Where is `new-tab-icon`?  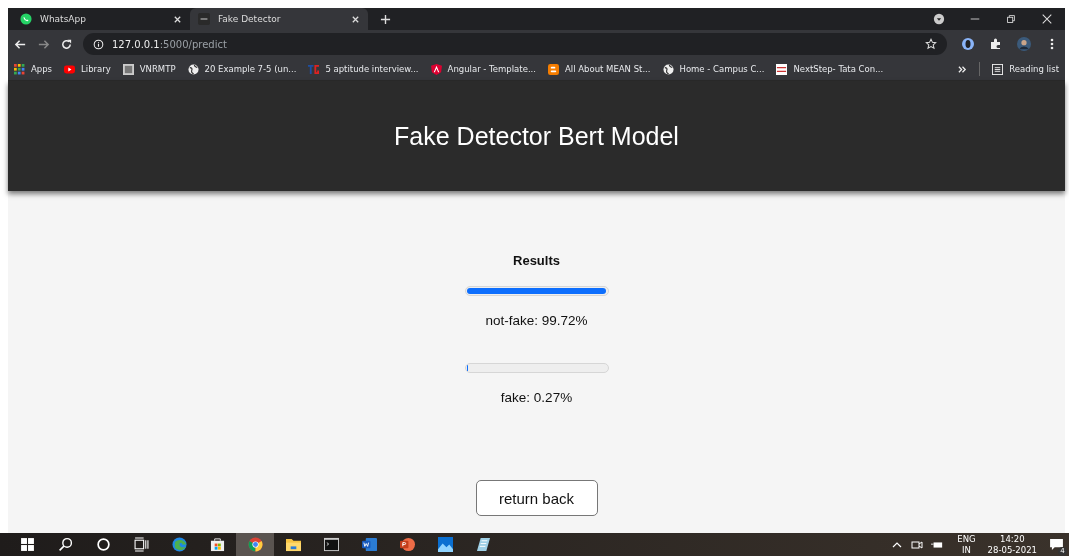 new-tab-icon is located at coordinates (385, 19).